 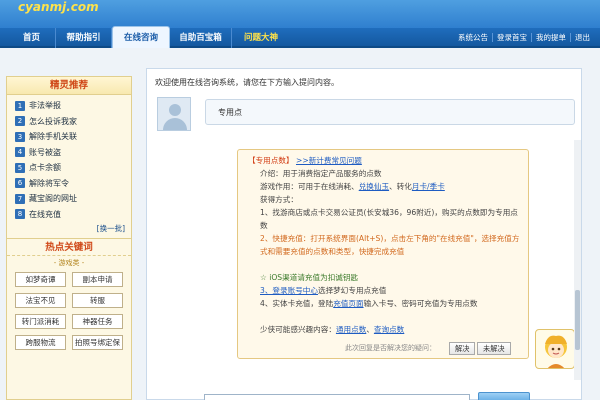 What do you see at coordinates (271, 160) in the screenshot?
I see `answer-tag: 【专用点数】` at bounding box center [271, 160].